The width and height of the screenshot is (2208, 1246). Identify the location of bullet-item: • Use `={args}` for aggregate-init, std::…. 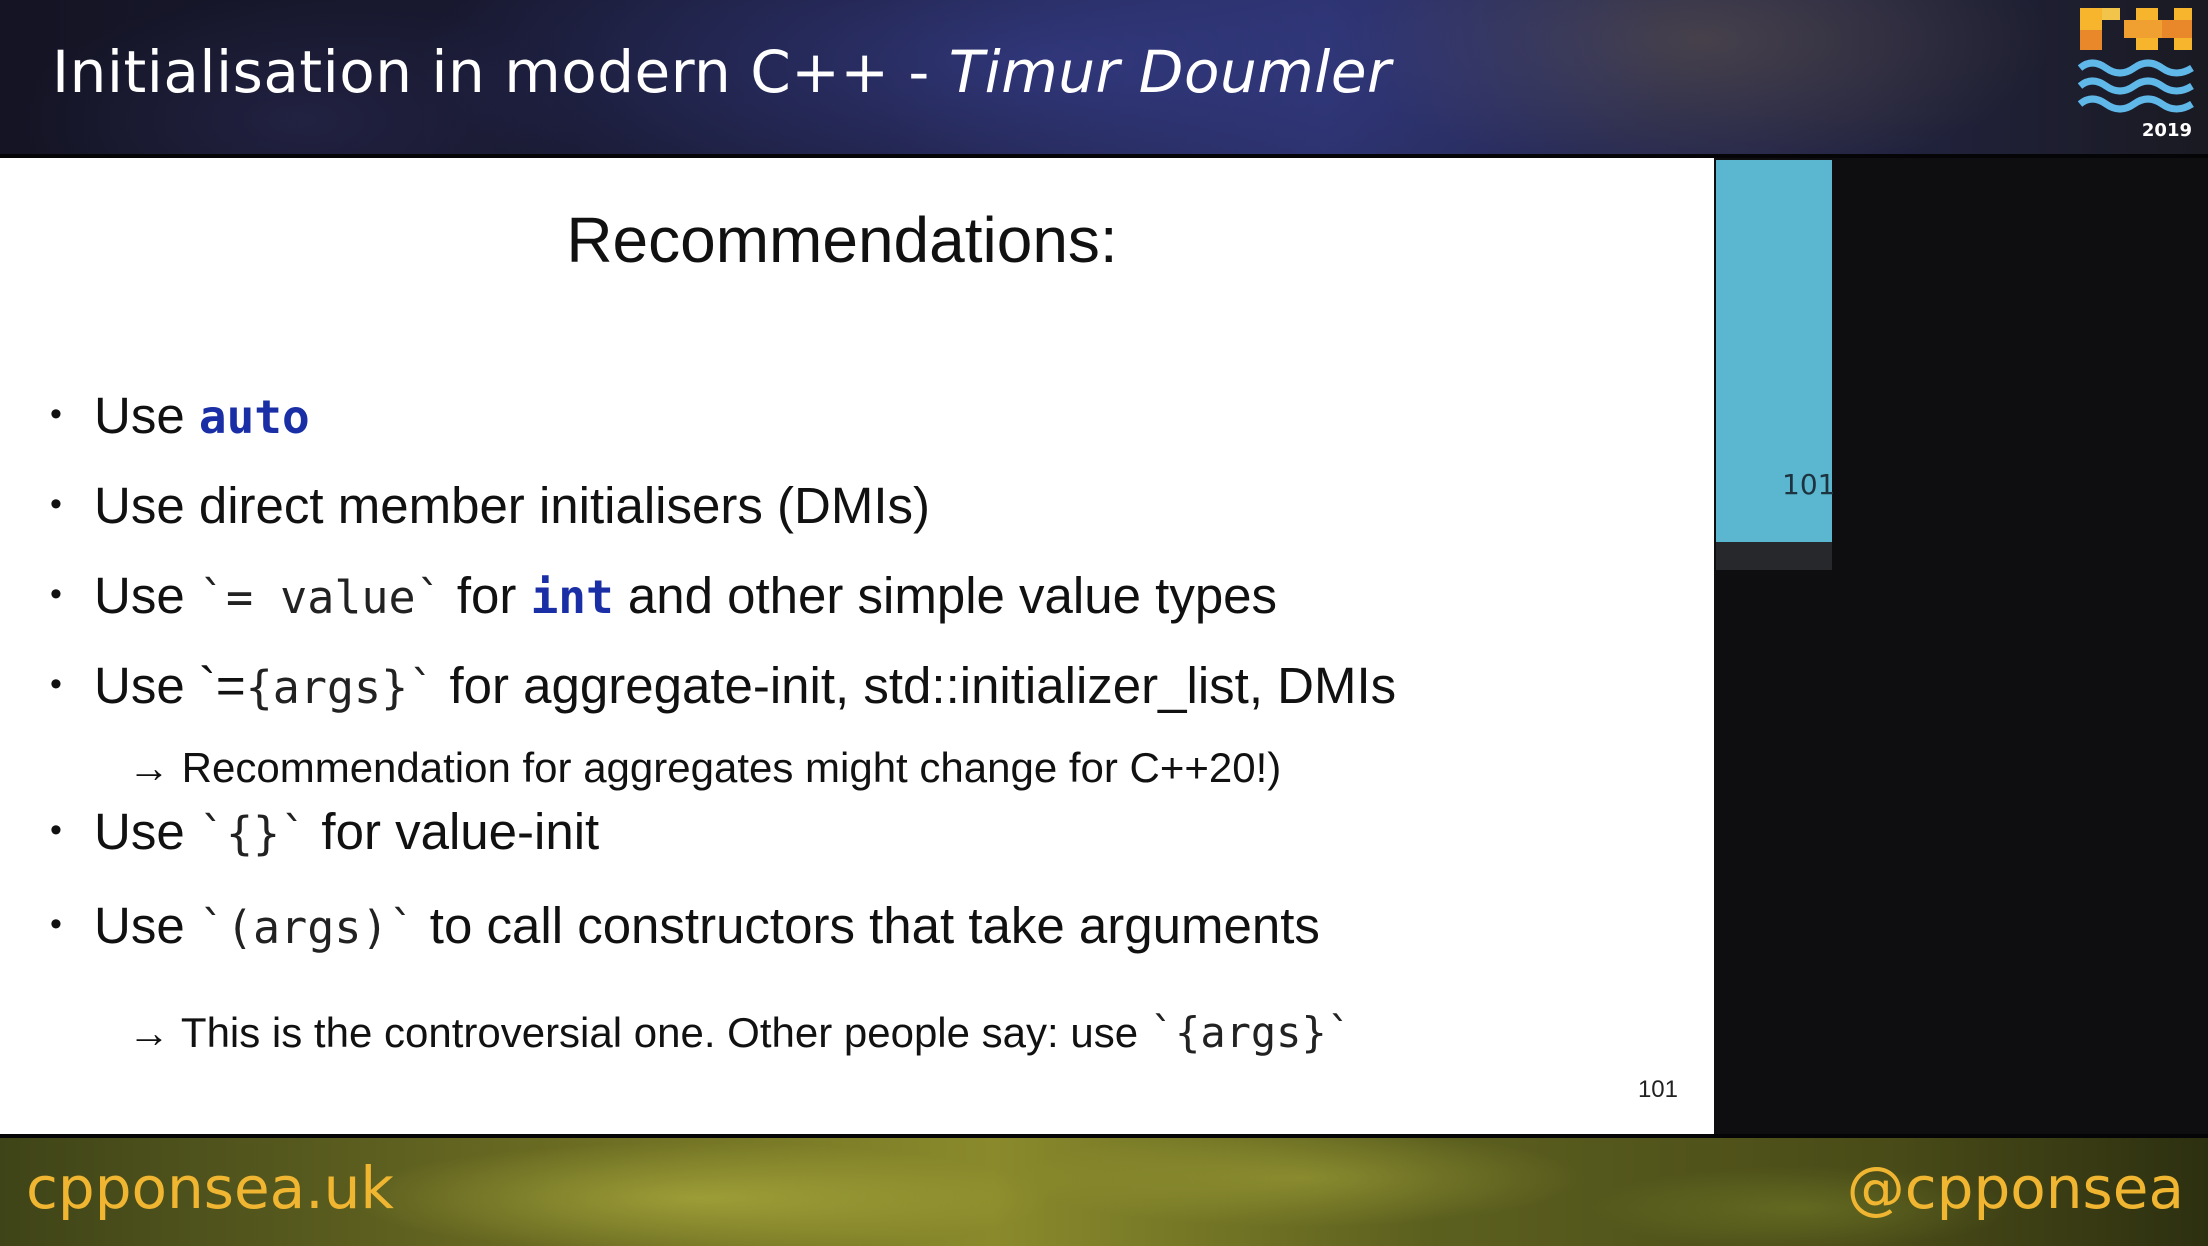
(723, 685).